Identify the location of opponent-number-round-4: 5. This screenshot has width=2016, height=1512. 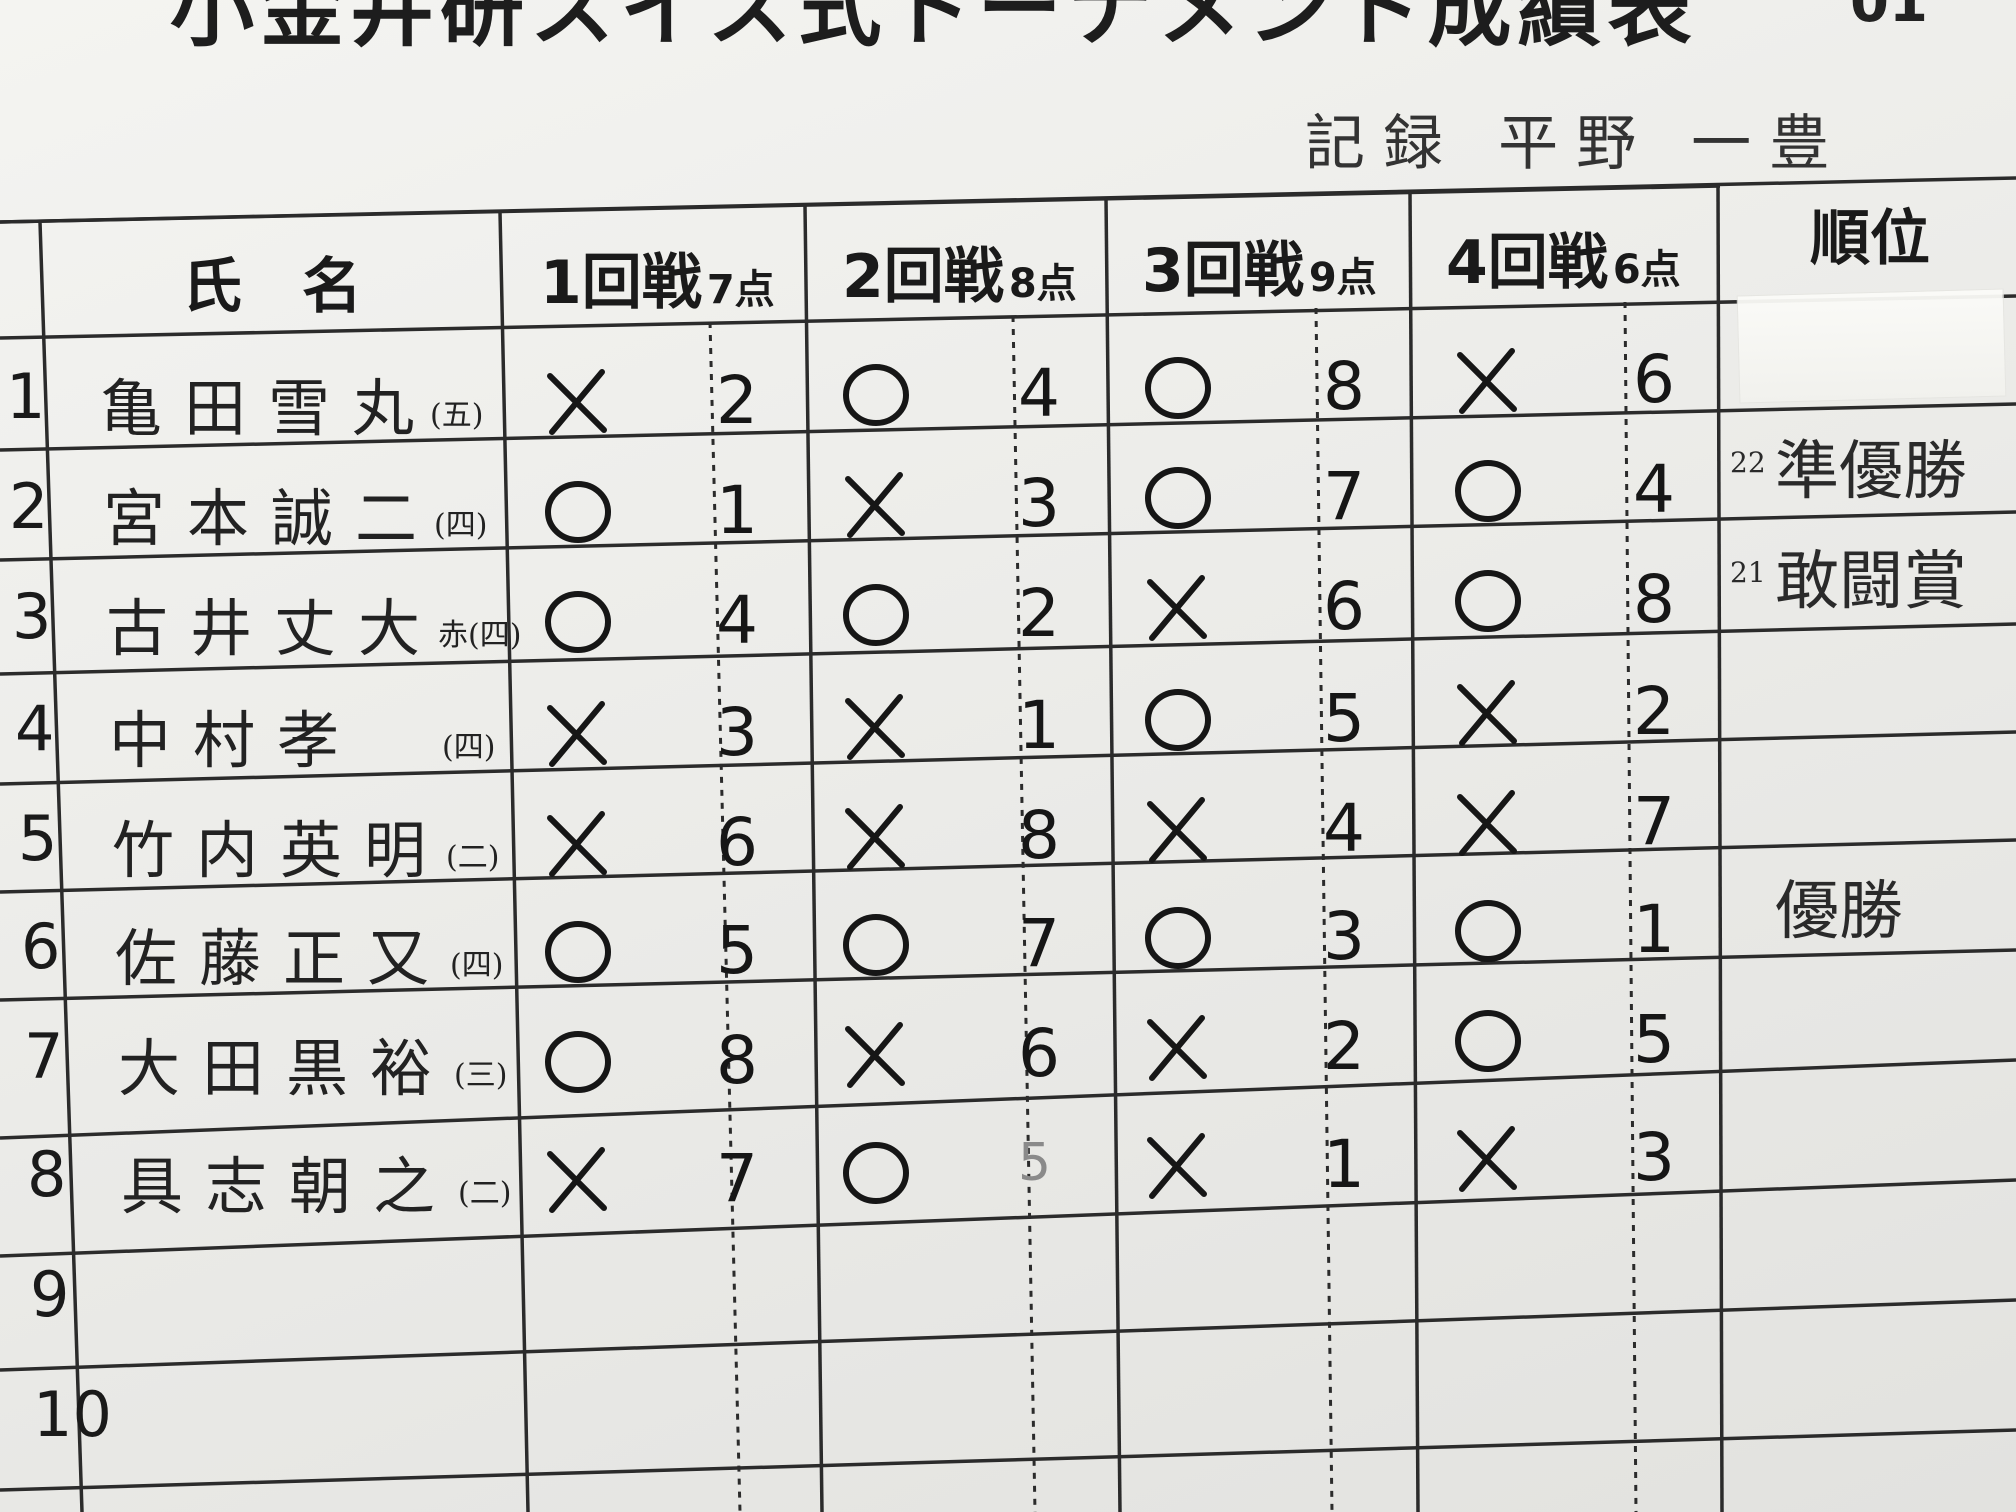
(1654, 1039).